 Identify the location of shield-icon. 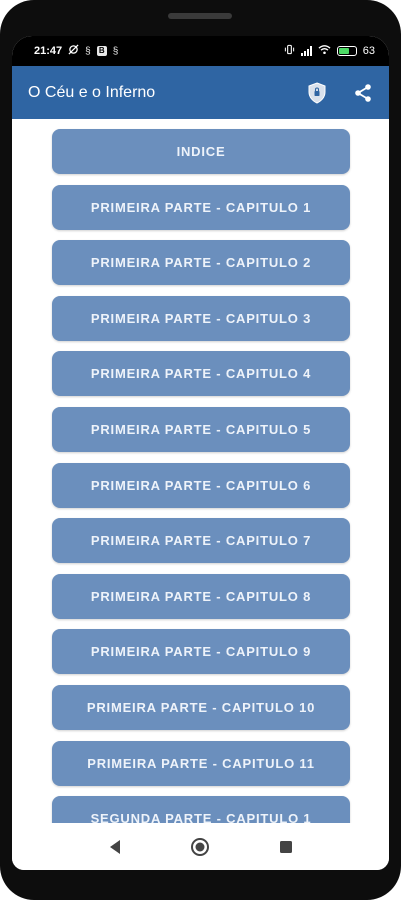
(317, 93).